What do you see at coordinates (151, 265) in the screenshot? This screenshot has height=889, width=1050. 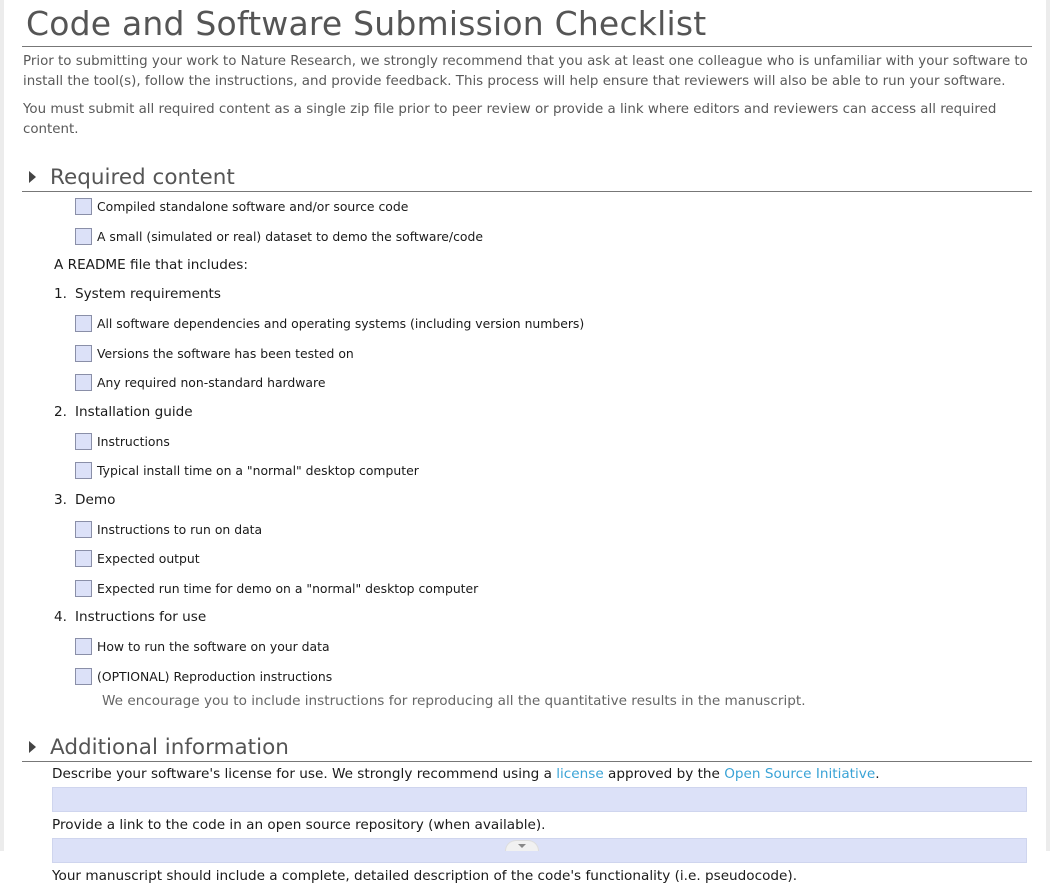 I see `readme-label: A README file that includes:` at bounding box center [151, 265].